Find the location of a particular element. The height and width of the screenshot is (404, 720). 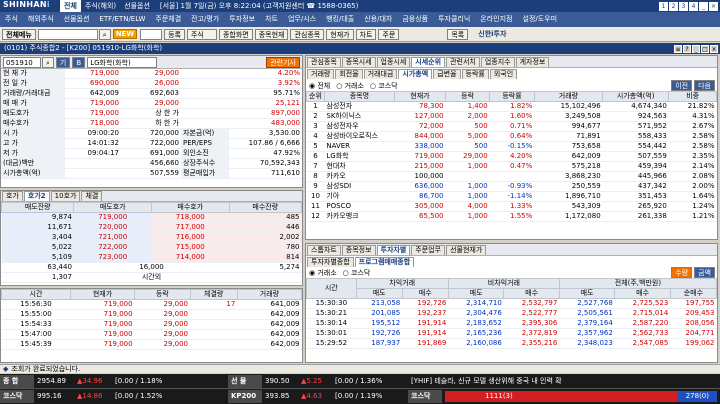

ranking-subtab: 시가총액 is located at coordinates (415, 74).